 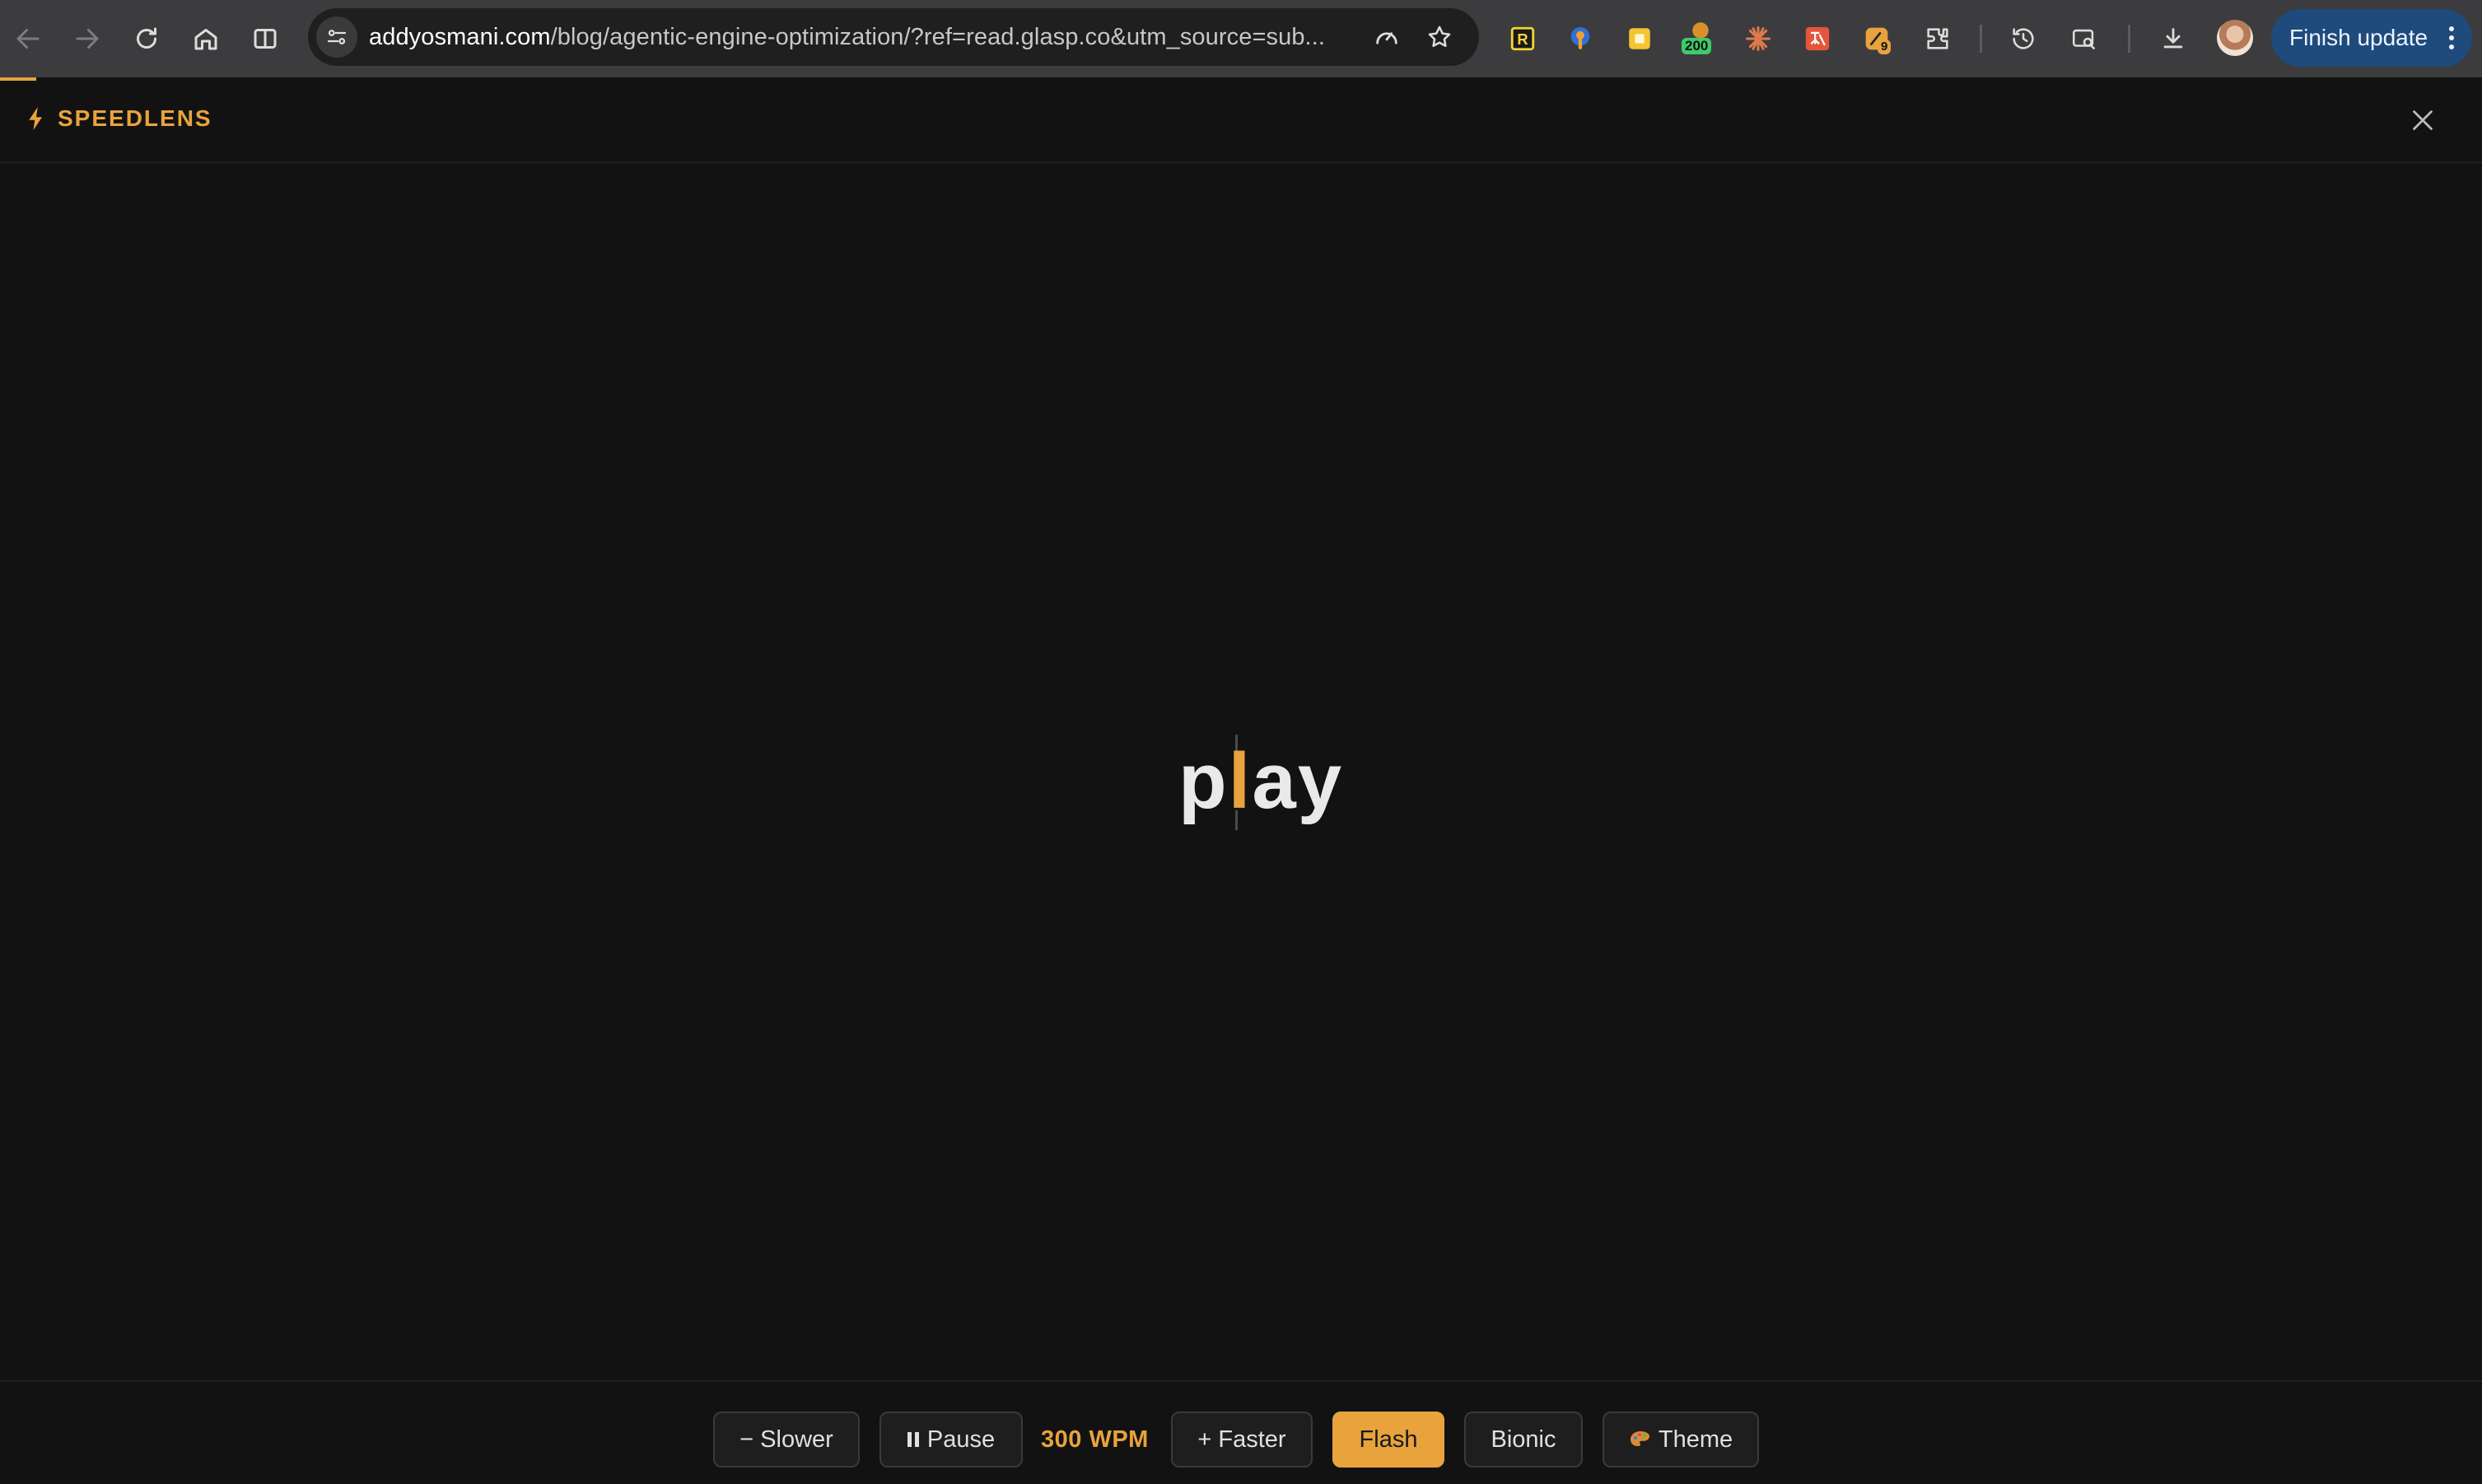 What do you see at coordinates (2451, 37) in the screenshot?
I see `more-menu-icon` at bounding box center [2451, 37].